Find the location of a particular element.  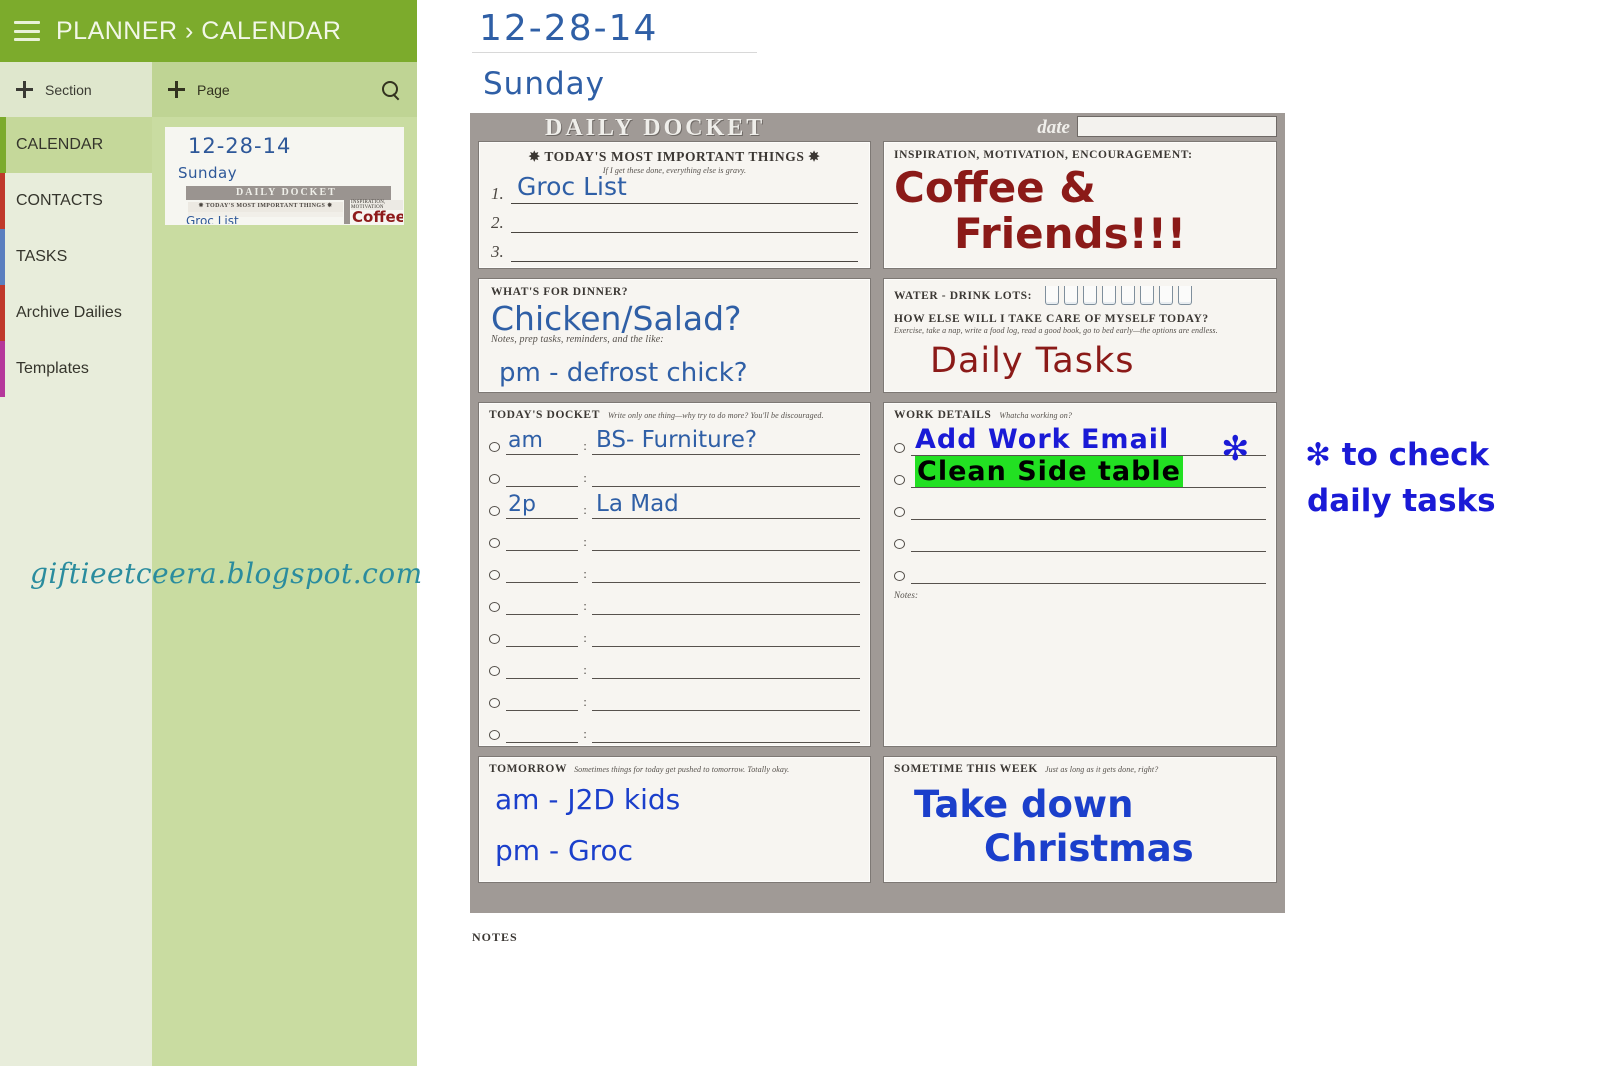

sidebar-item-label: Archive Dailies is located at coordinates (69, 312).